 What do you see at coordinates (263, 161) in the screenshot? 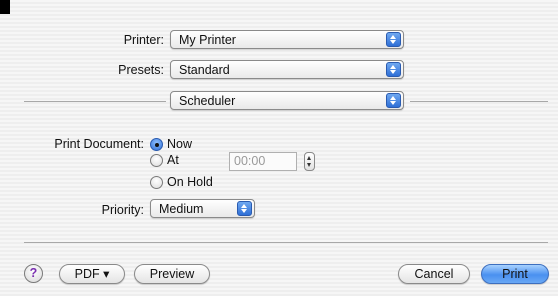
I see `time-field: 00:00` at bounding box center [263, 161].